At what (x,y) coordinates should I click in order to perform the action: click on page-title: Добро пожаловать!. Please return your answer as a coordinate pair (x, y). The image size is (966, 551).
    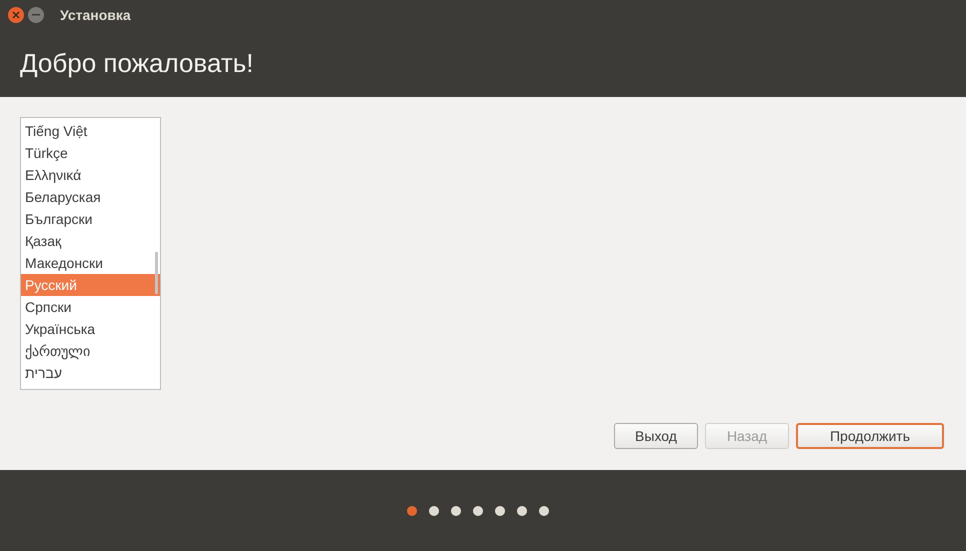
    Looking at the image, I should click on (137, 63).